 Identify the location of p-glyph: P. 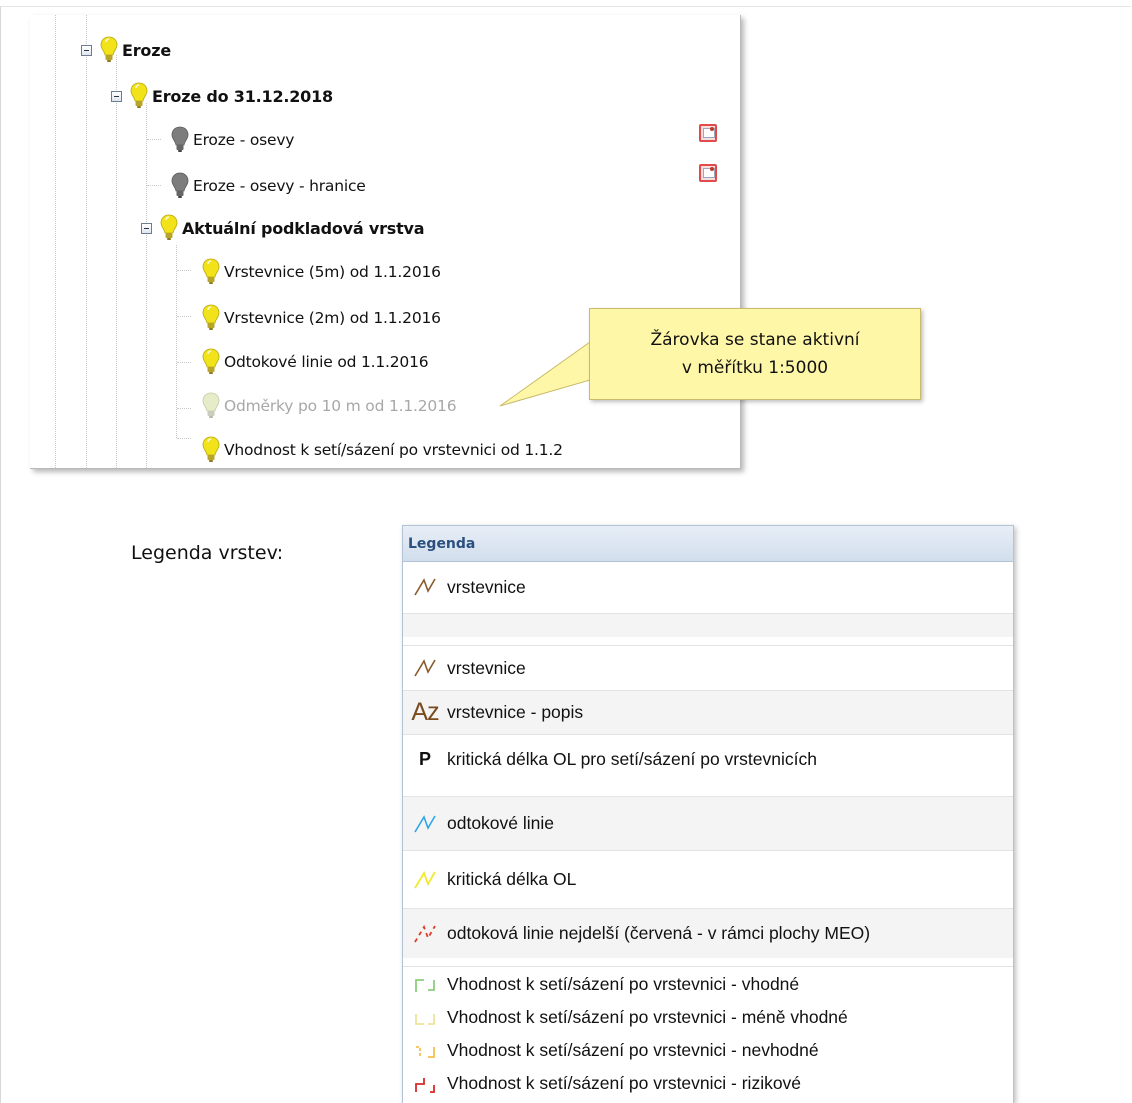
(424, 759).